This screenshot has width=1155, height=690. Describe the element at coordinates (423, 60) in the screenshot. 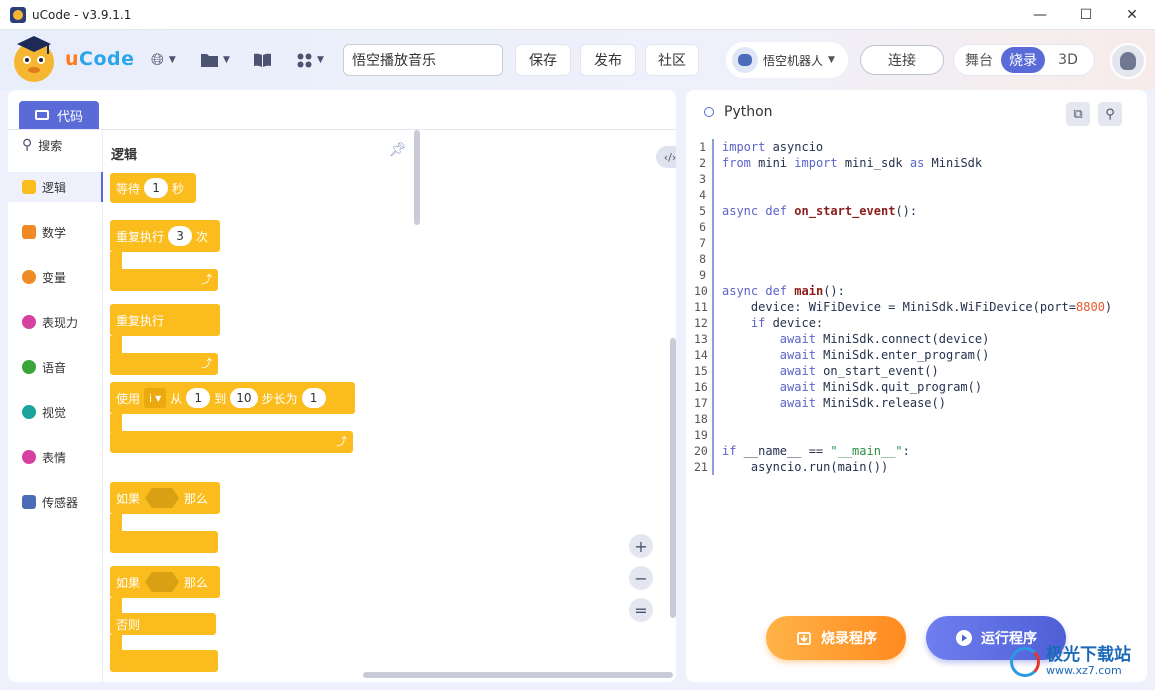

I see `project-name-input` at that location.